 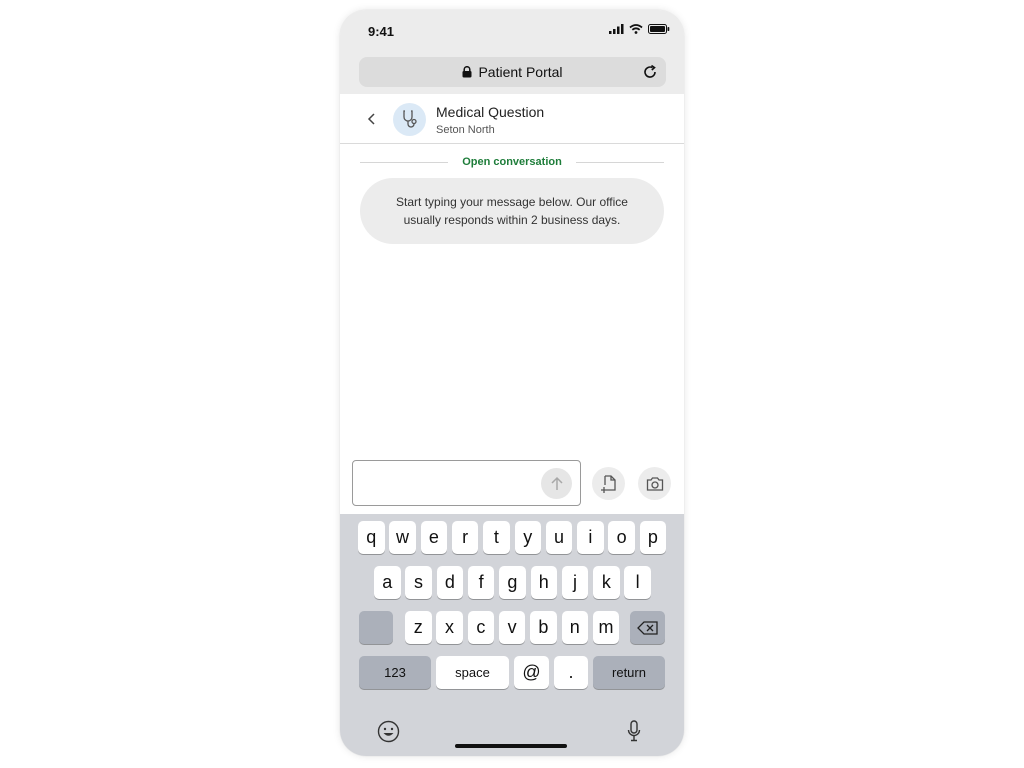 What do you see at coordinates (402, 537) in the screenshot?
I see `key-w: w` at bounding box center [402, 537].